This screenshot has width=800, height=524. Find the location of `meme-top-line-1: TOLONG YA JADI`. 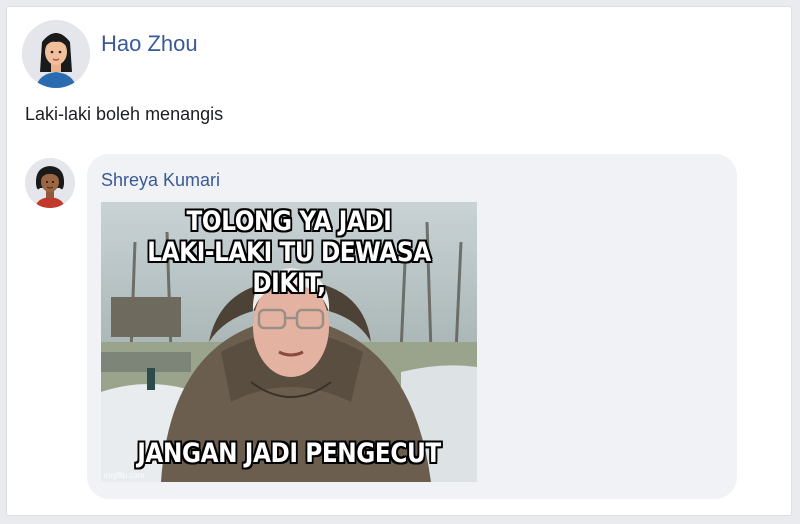

meme-top-line-1: TOLONG YA JADI is located at coordinates (289, 221).